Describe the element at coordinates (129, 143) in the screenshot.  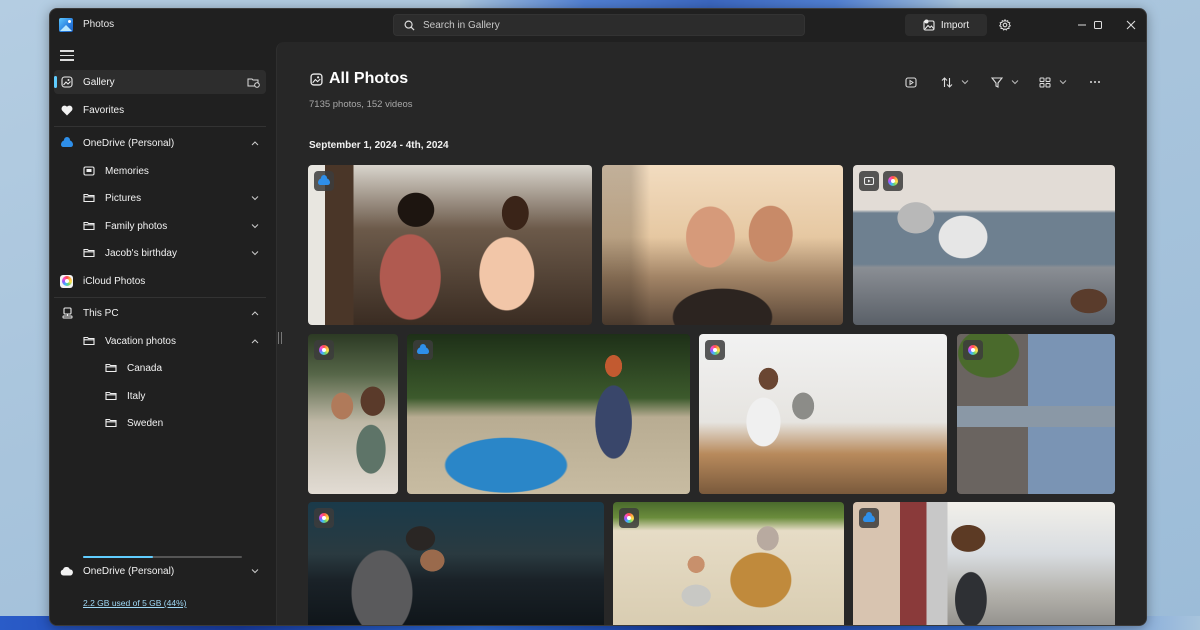
I see `sidebar-item-label: OneDrive (Personal)` at that location.